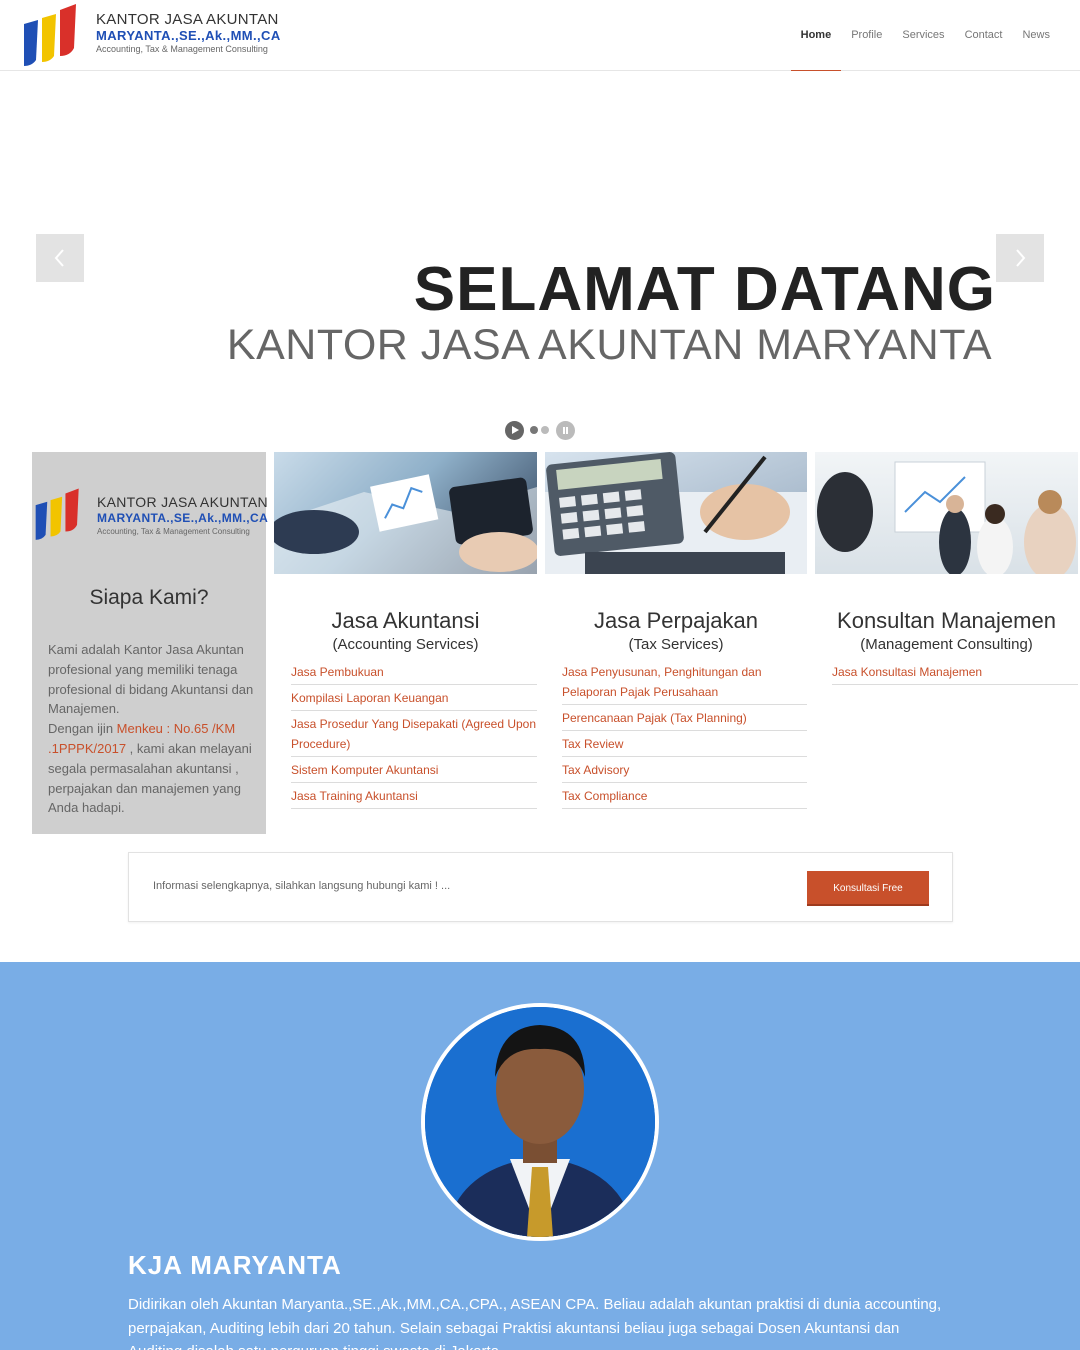 Image resolution: width=1080 pixels, height=1350 pixels. What do you see at coordinates (609, 345) in the screenshot?
I see `slide-subheading: KANTOR JASA AKUNTAN MARYANTA` at bounding box center [609, 345].